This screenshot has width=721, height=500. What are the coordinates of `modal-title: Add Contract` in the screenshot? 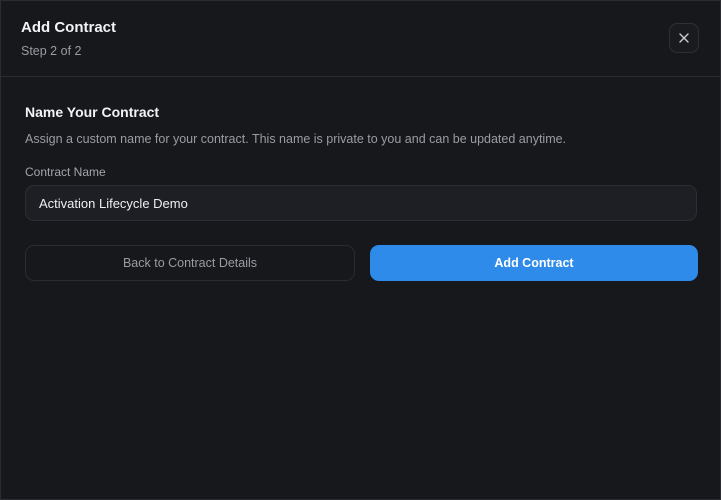 It's located at (68, 27).